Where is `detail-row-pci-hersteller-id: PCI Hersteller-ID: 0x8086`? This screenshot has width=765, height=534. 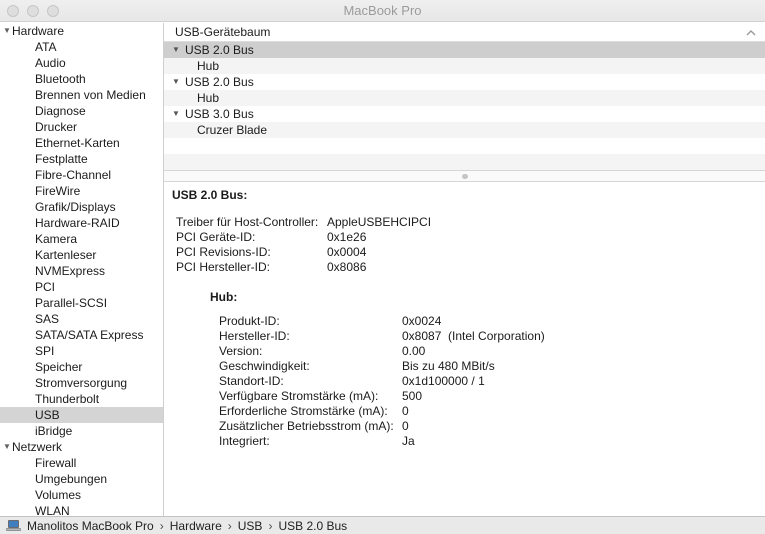
detail-row-pci-hersteller-id: PCI Hersteller-ID: 0x8086 is located at coordinates (470, 267).